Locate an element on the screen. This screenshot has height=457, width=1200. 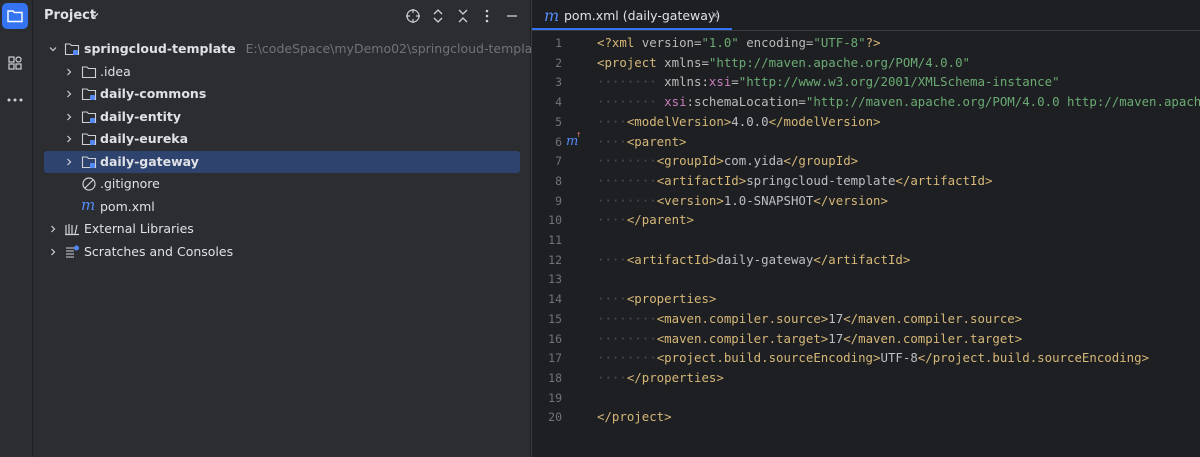
code-line: 6 m ↑ ····<parent> is located at coordinates (866, 141).